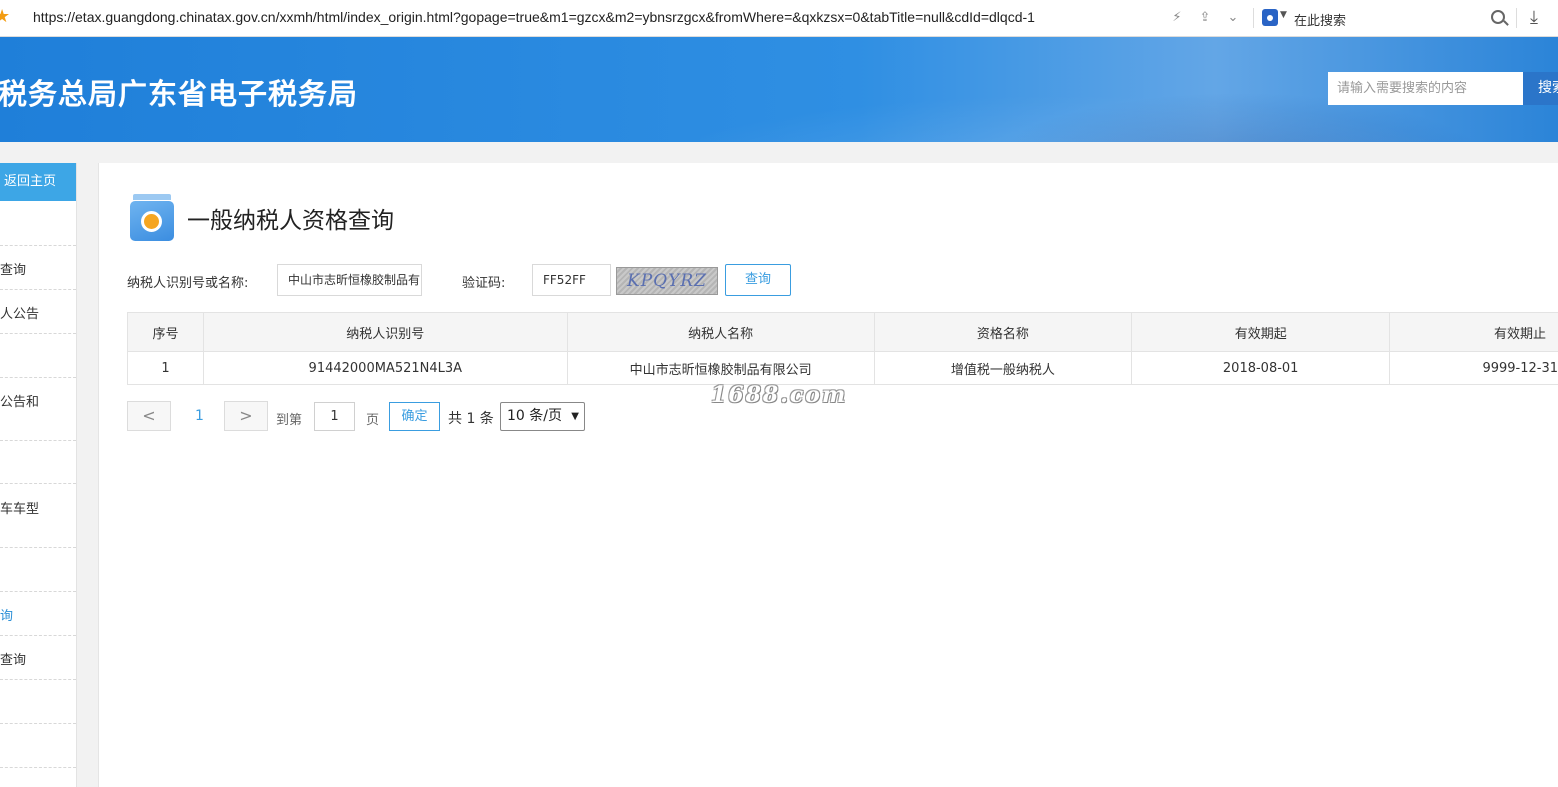 The height and width of the screenshot is (787, 1558). Describe the element at coordinates (199, 416) in the screenshot. I see `page-number: 1` at that location.